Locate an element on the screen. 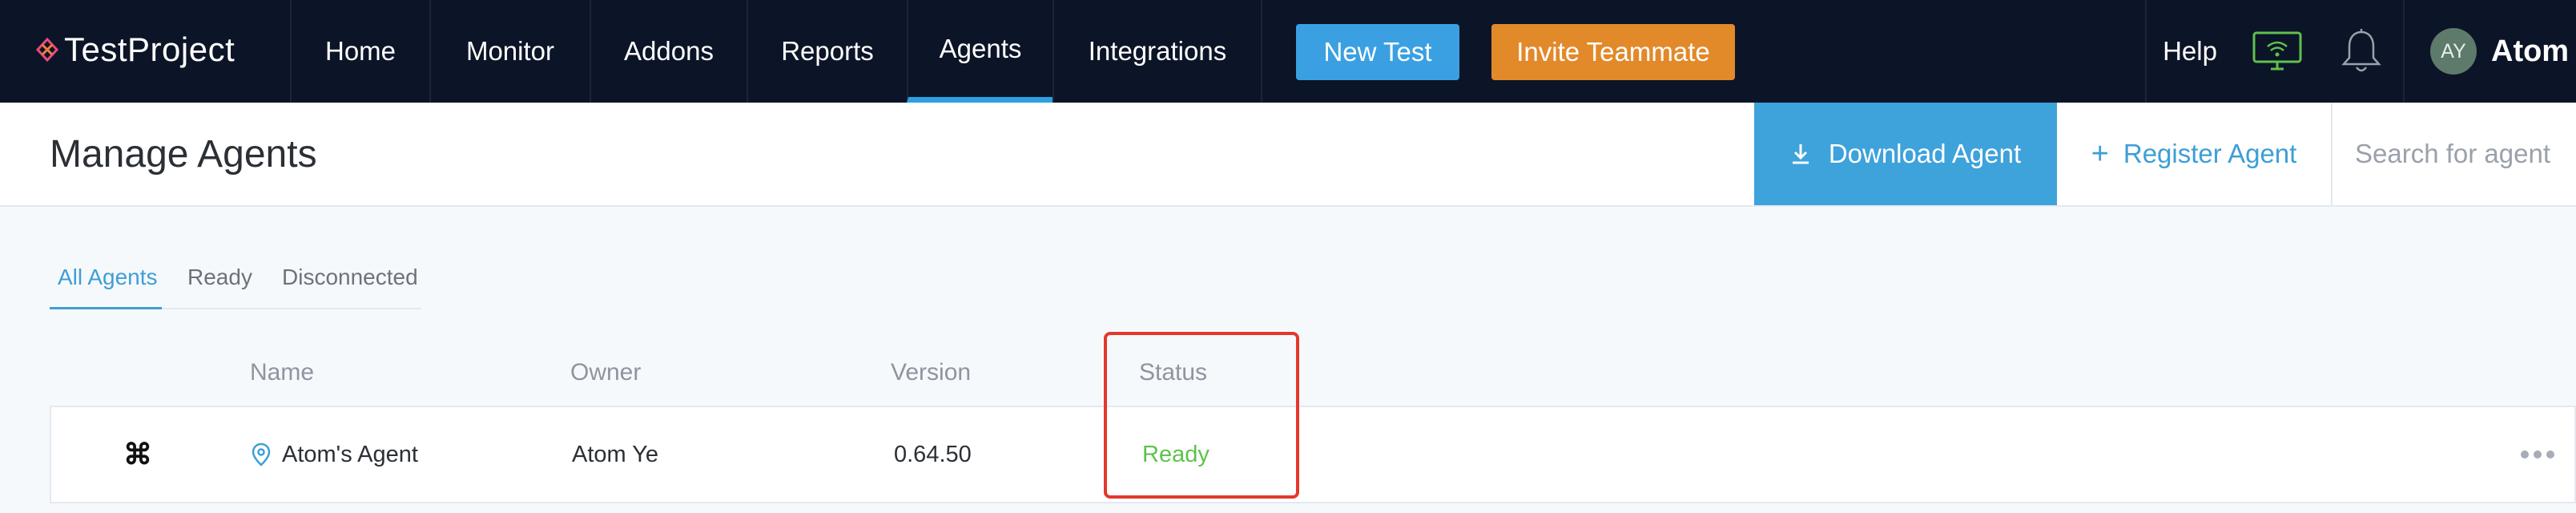 The image size is (2576, 513). search-agent-input is located at coordinates (2455, 154).